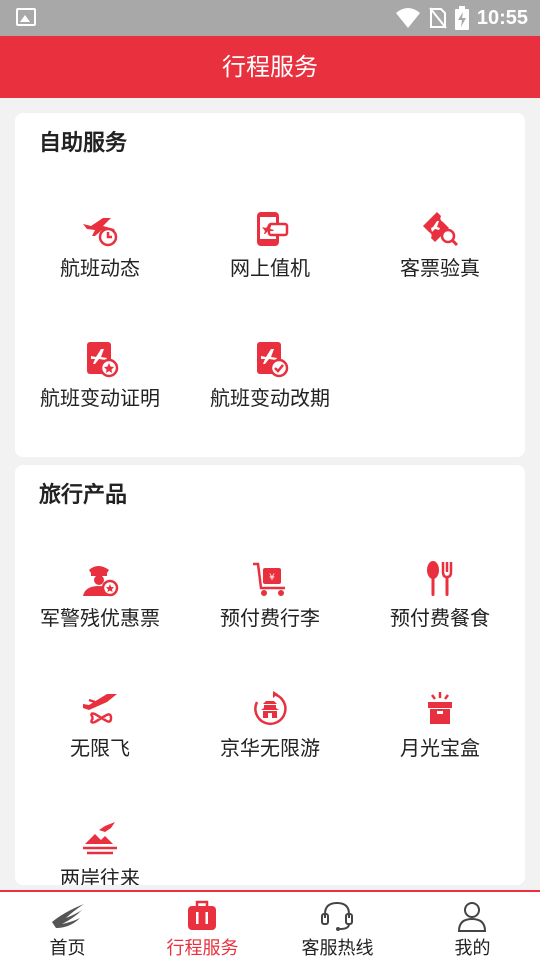 This screenshot has height=960, width=540. I want to click on flight-clock-icon, so click(100, 232).